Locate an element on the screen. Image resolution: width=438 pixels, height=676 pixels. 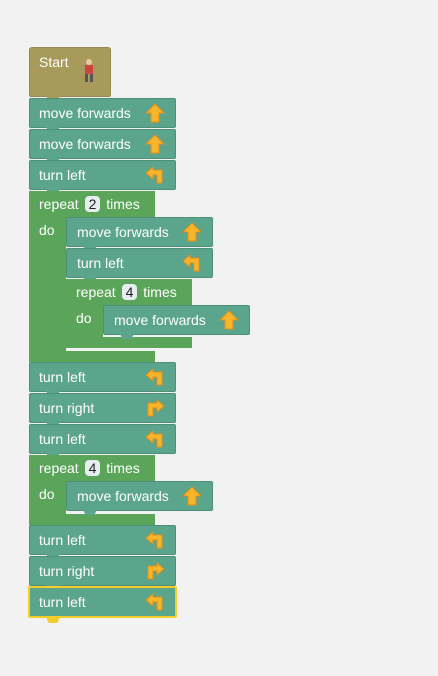
repeat-count-input: 2 is located at coordinates (92, 204).